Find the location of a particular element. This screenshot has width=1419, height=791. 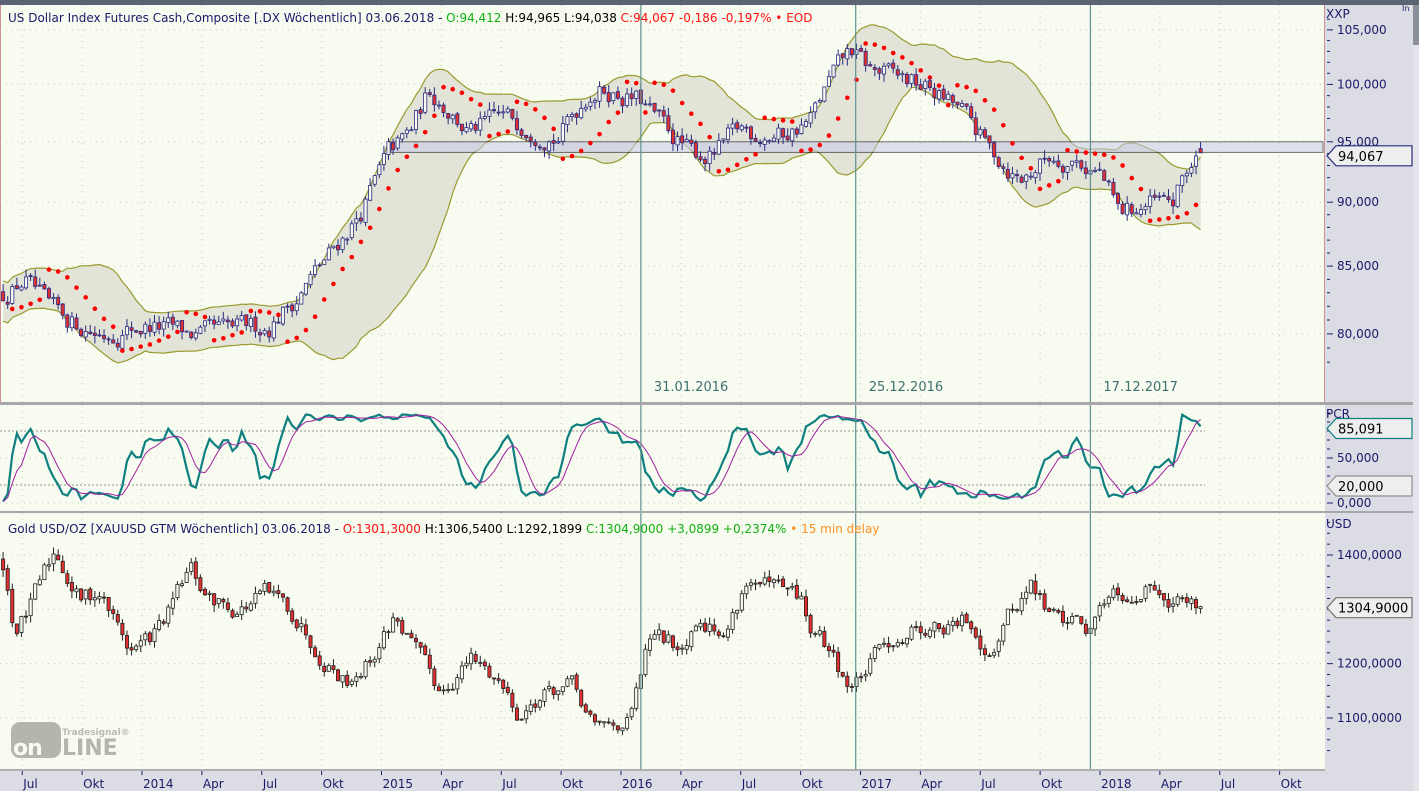

x-tick-label: Apr is located at coordinates (452, 784).